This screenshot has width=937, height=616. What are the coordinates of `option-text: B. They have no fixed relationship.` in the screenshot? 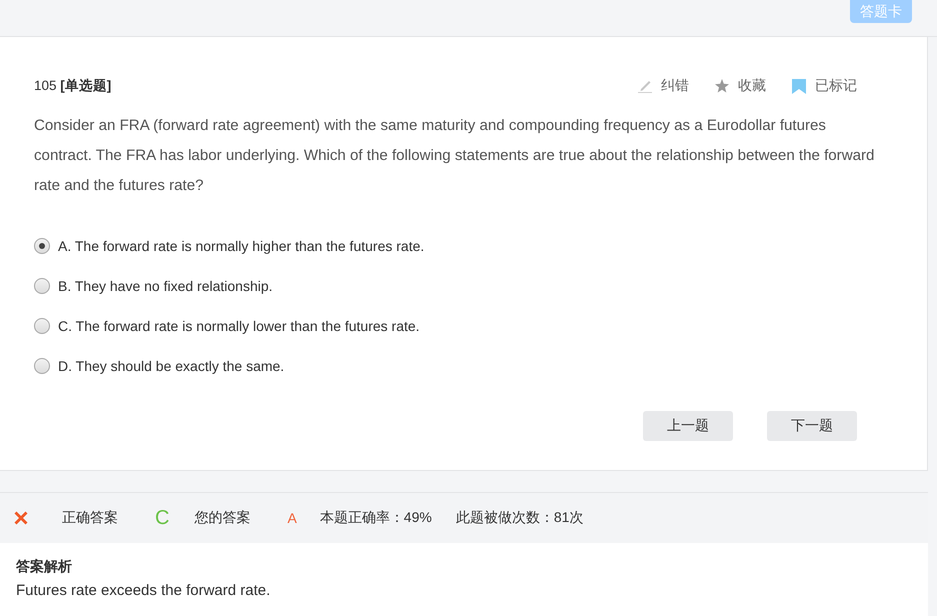 It's located at (165, 286).